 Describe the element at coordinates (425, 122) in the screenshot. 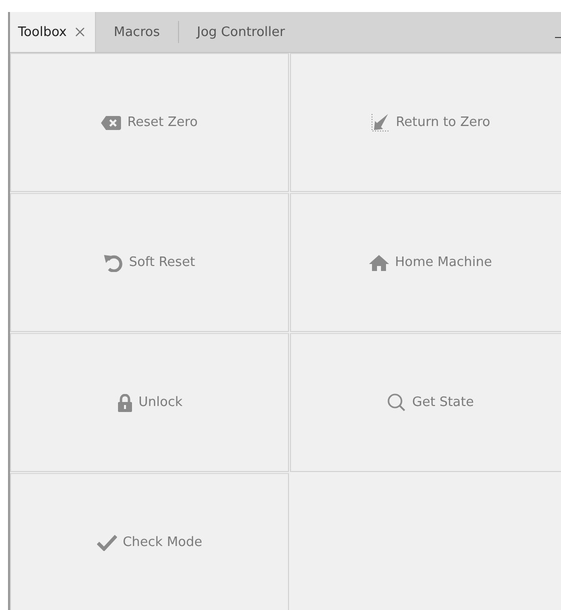

I see `toolbox-button: Return to Zero` at that location.